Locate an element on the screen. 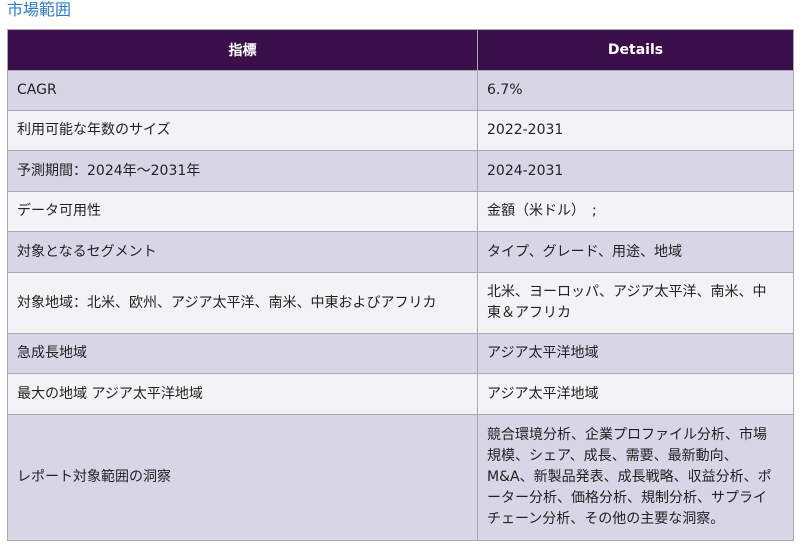  table-row: 利用可能な年数のサイズ 2022-2031 is located at coordinates (400, 130).